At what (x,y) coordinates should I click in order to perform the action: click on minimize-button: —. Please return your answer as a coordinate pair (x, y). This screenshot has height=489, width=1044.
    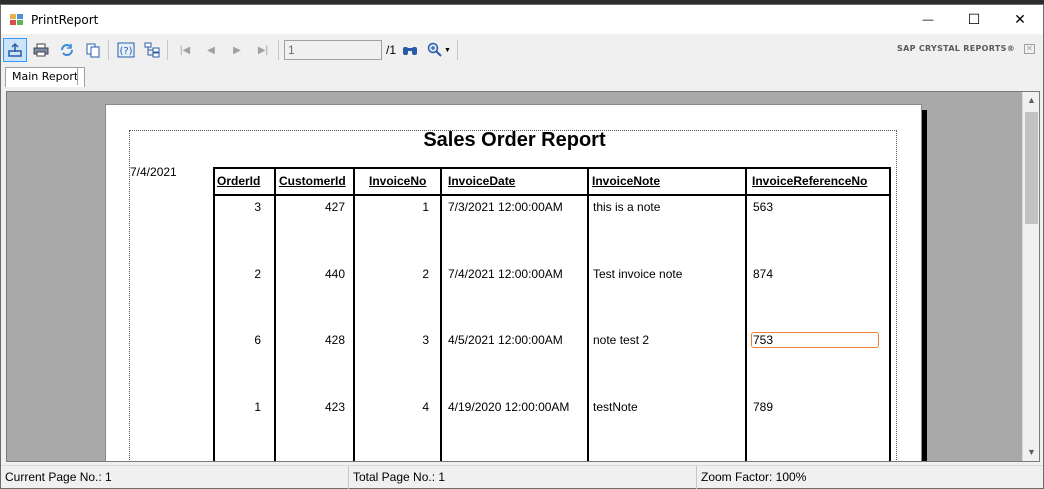
    Looking at the image, I should click on (928, 19).